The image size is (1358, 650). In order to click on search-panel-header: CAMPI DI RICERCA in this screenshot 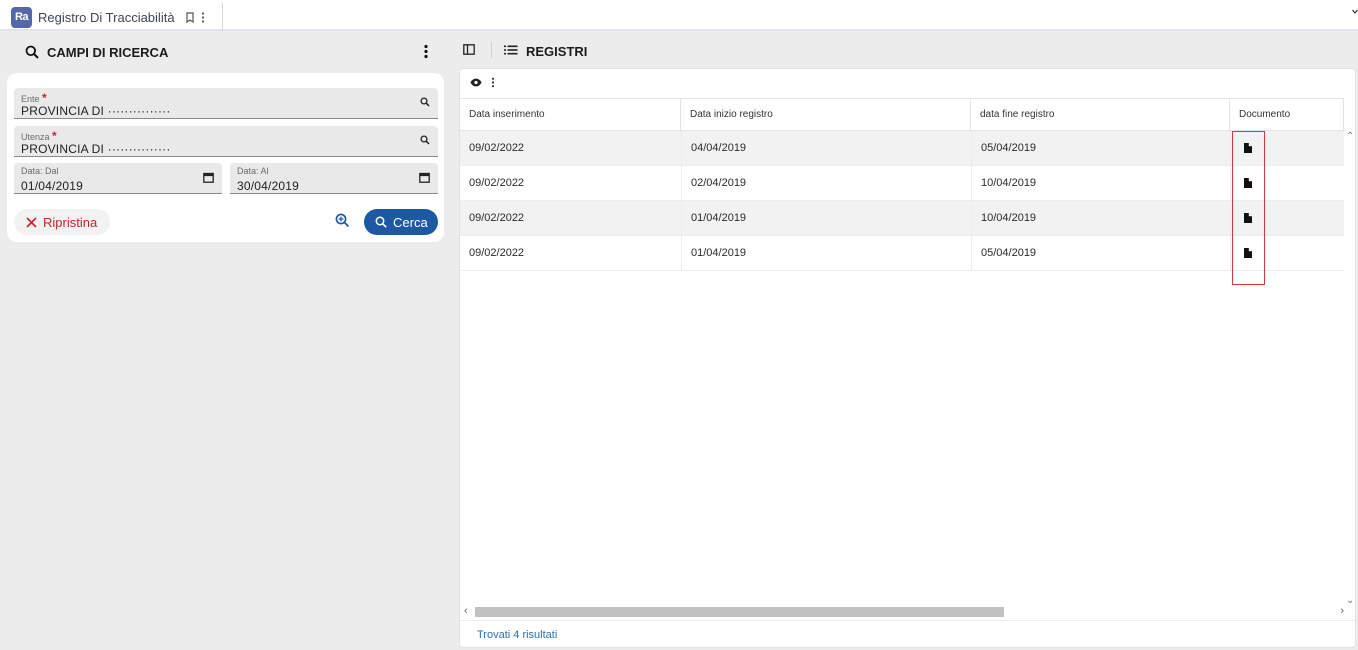, I will do `click(226, 53)`.